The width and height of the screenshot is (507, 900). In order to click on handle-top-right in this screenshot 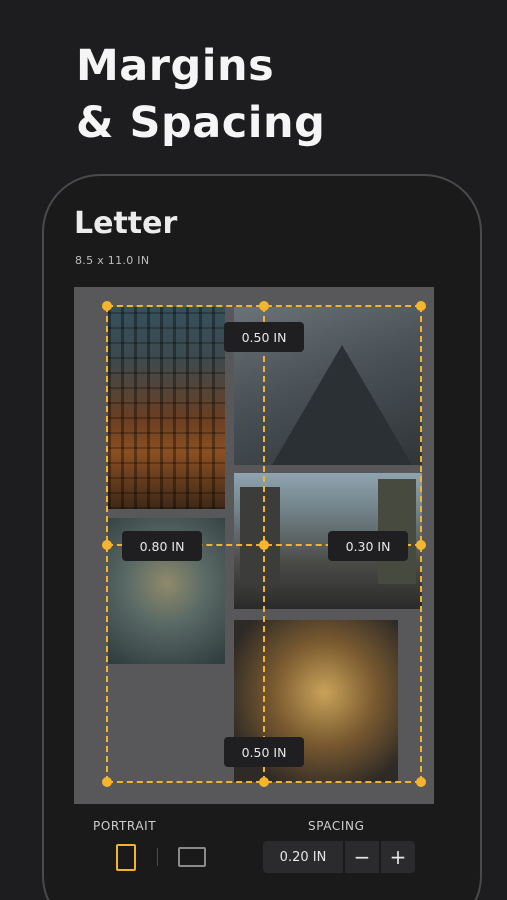, I will do `click(421, 306)`.